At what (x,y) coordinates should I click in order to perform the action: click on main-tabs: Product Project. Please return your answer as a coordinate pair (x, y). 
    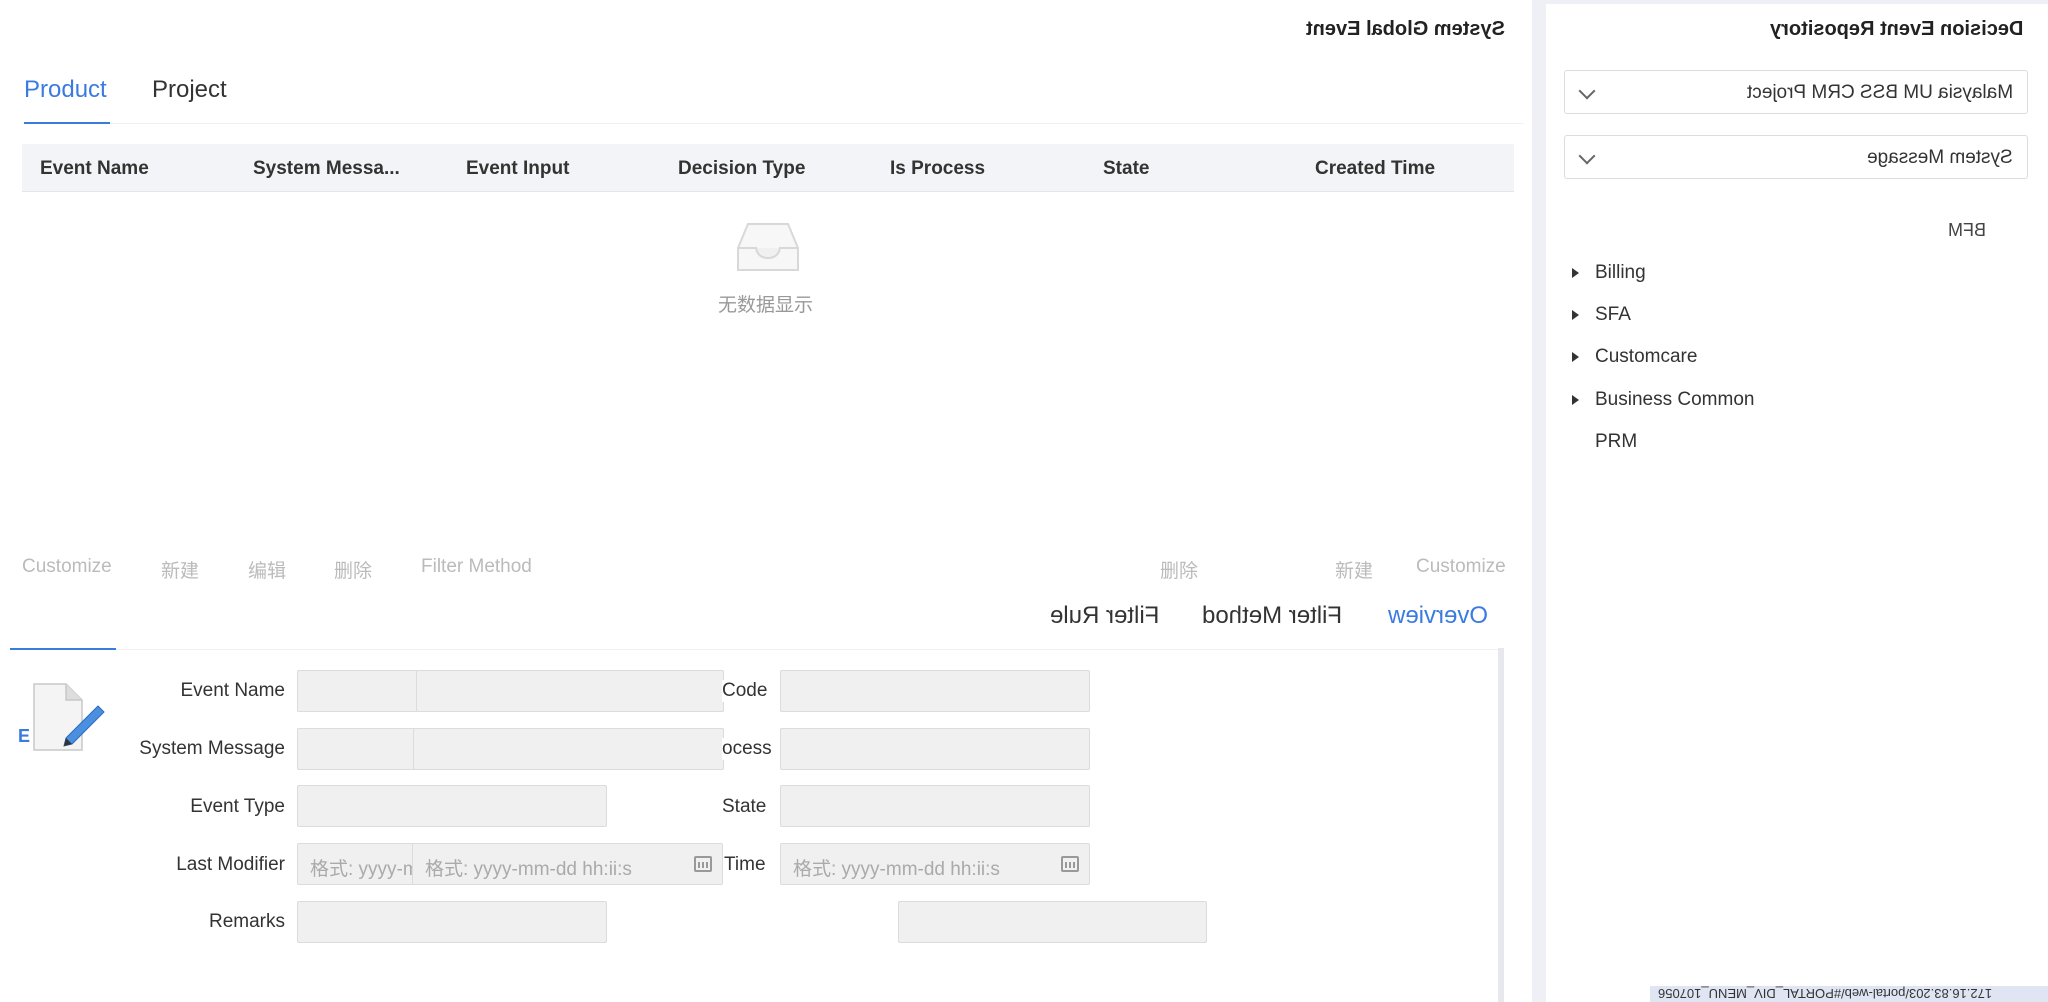
    Looking at the image, I should click on (774, 91).